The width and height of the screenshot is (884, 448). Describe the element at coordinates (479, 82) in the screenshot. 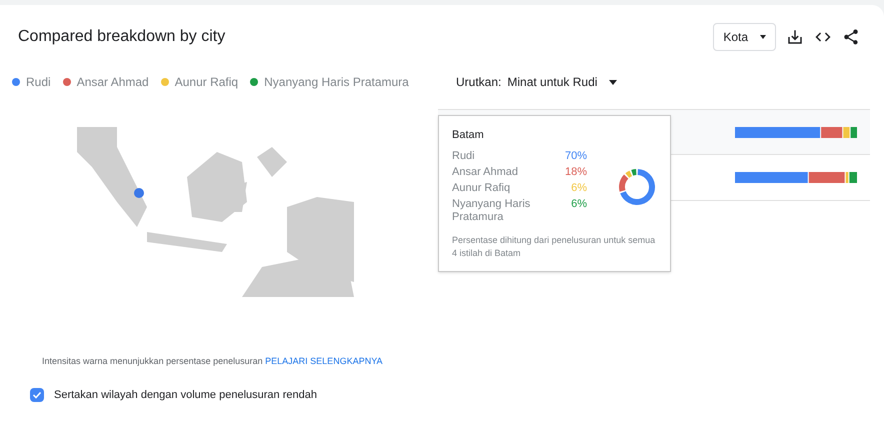

I see `sort-label: Urutkan:` at that location.